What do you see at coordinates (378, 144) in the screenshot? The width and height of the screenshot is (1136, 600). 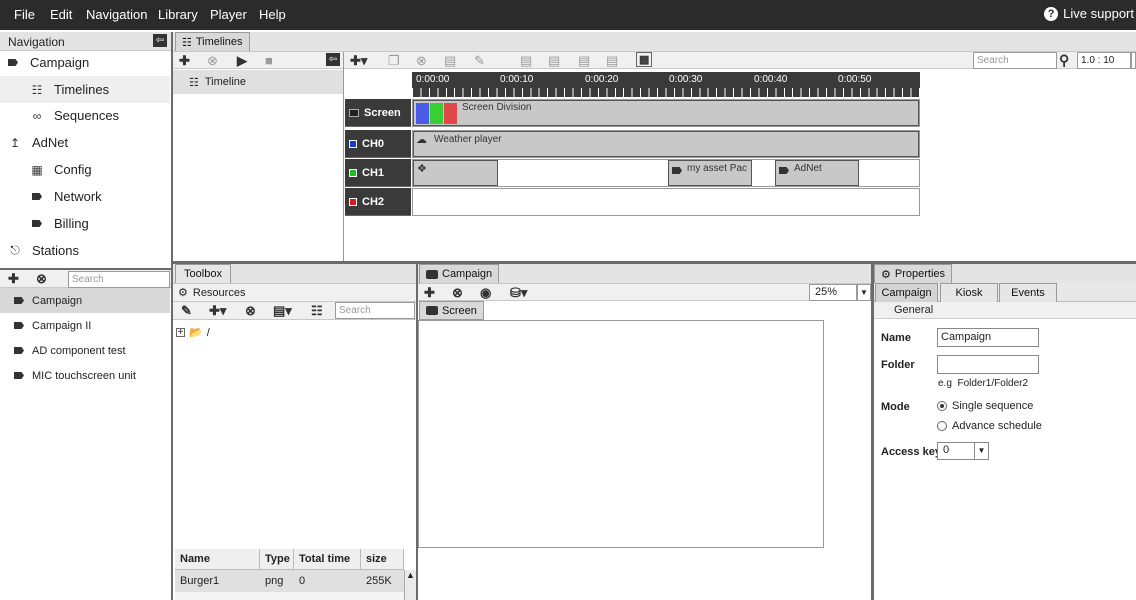 I see `track-ch0: CH0` at bounding box center [378, 144].